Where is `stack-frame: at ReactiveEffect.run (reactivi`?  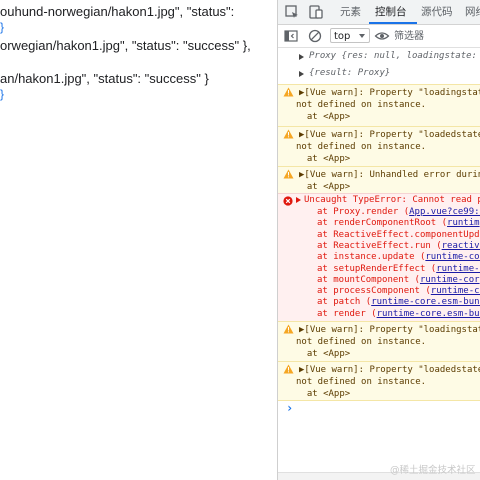 stack-frame: at ReactiveEffect.run (reactivi is located at coordinates (398, 247).